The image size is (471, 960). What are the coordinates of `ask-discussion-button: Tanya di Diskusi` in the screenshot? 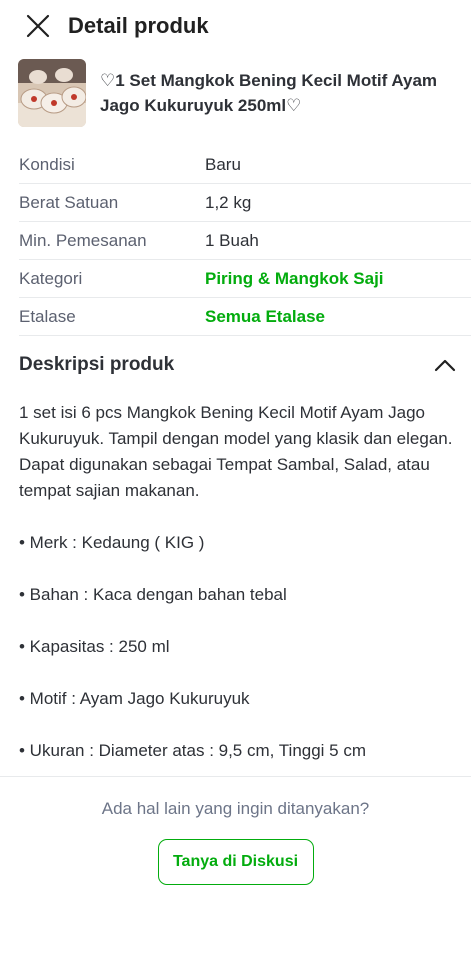 It's located at (235, 862).